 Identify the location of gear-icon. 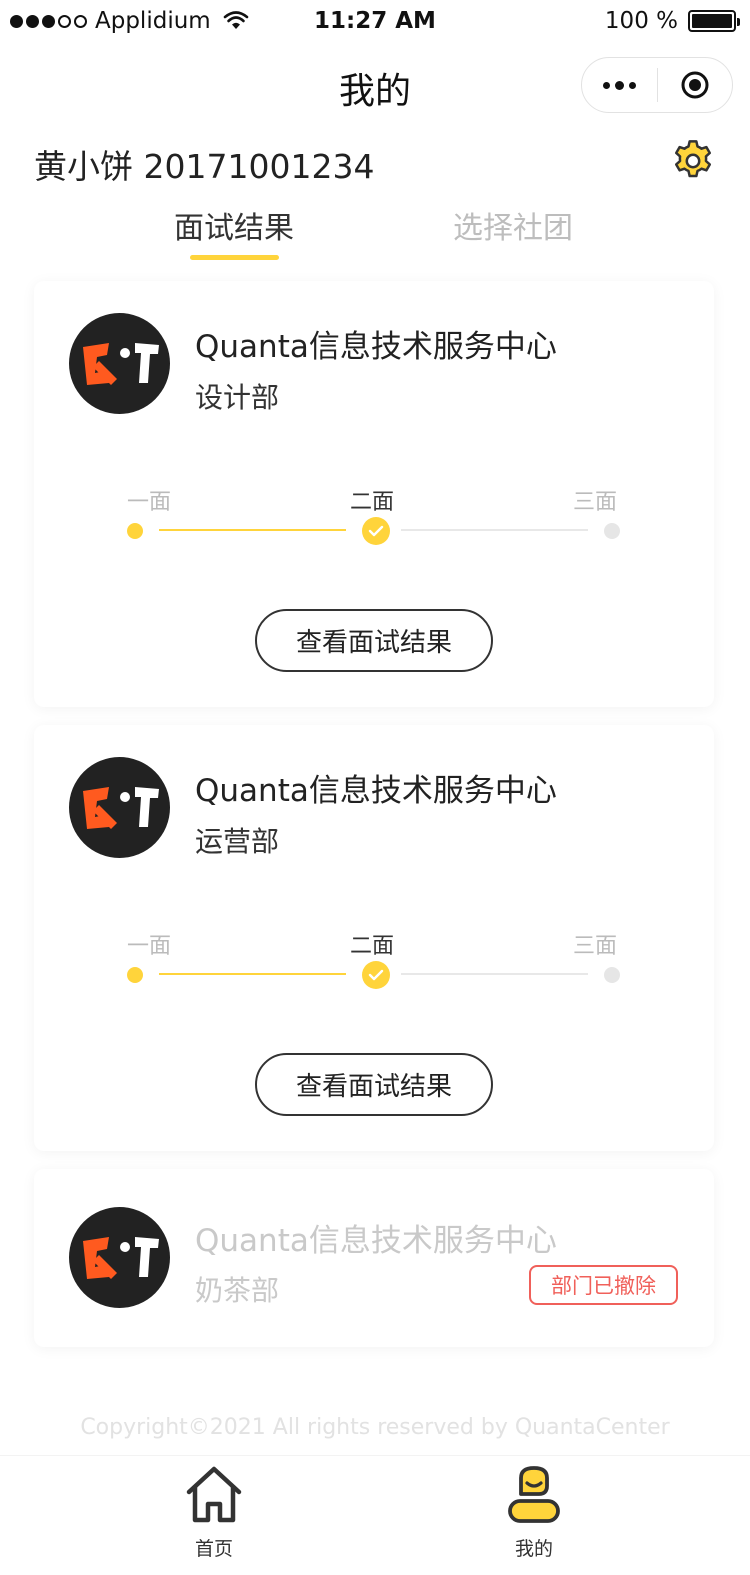
(693, 161).